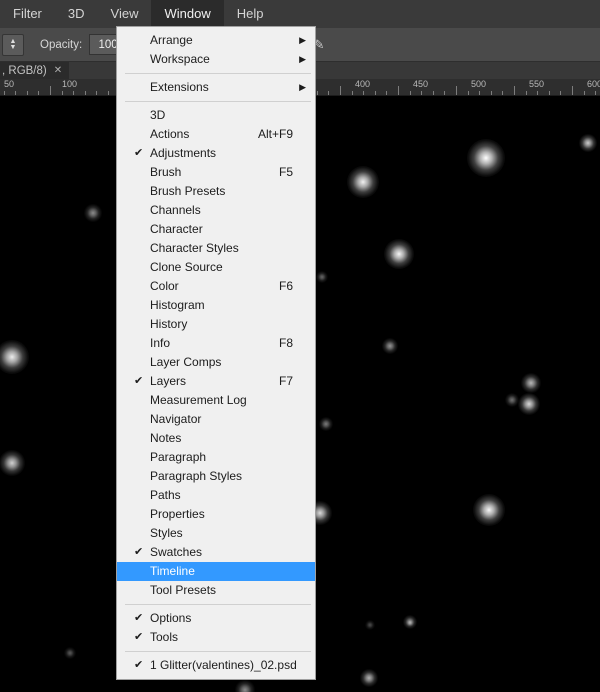  I want to click on menu-item-label: Color, so click(164, 286).